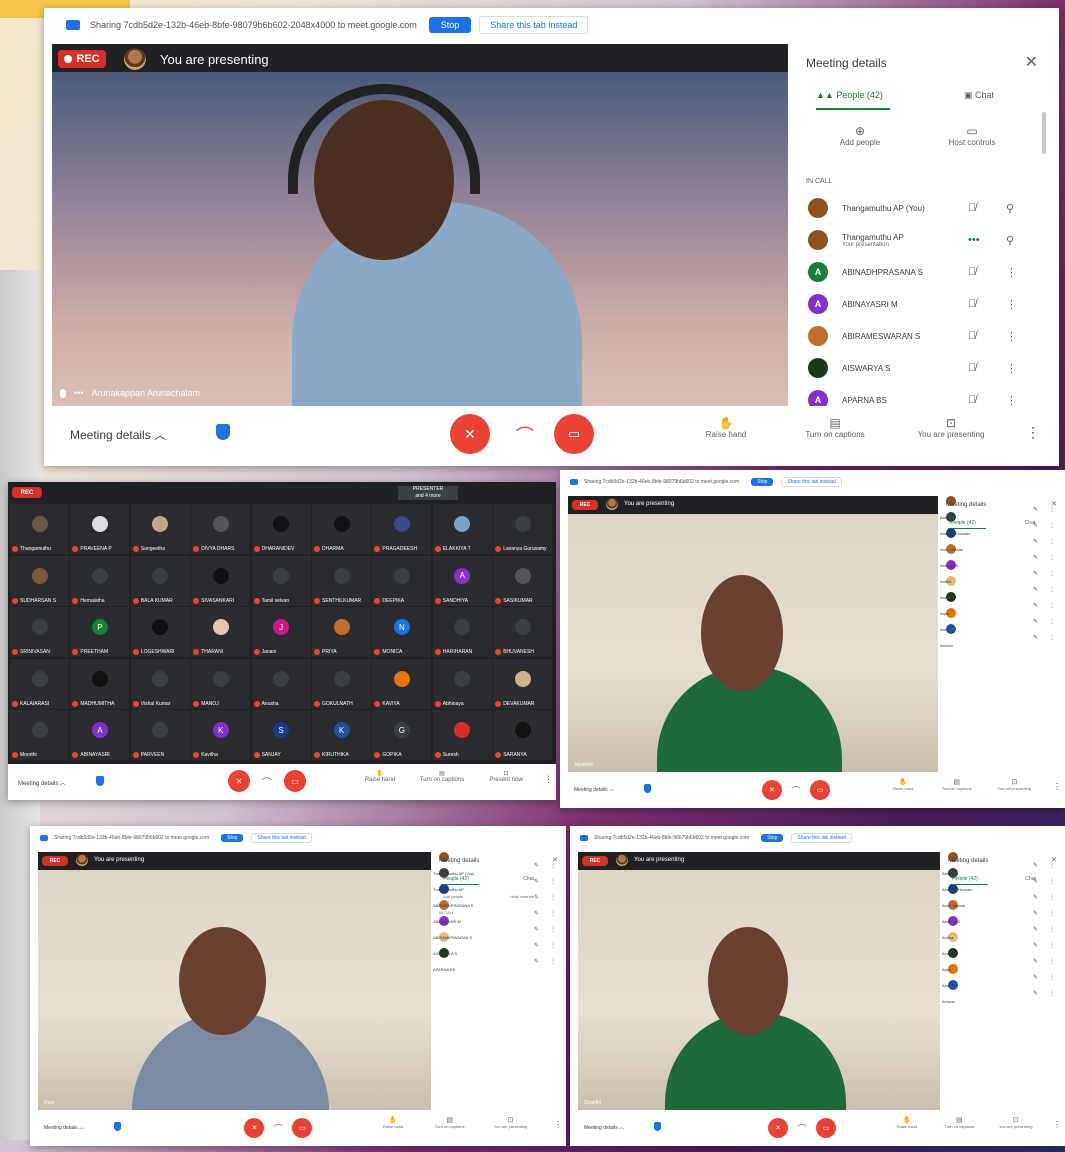 This screenshot has height=1152, width=1065. Describe the element at coordinates (462, 632) in the screenshot. I see `participant-tile: HARIHARAN` at that location.